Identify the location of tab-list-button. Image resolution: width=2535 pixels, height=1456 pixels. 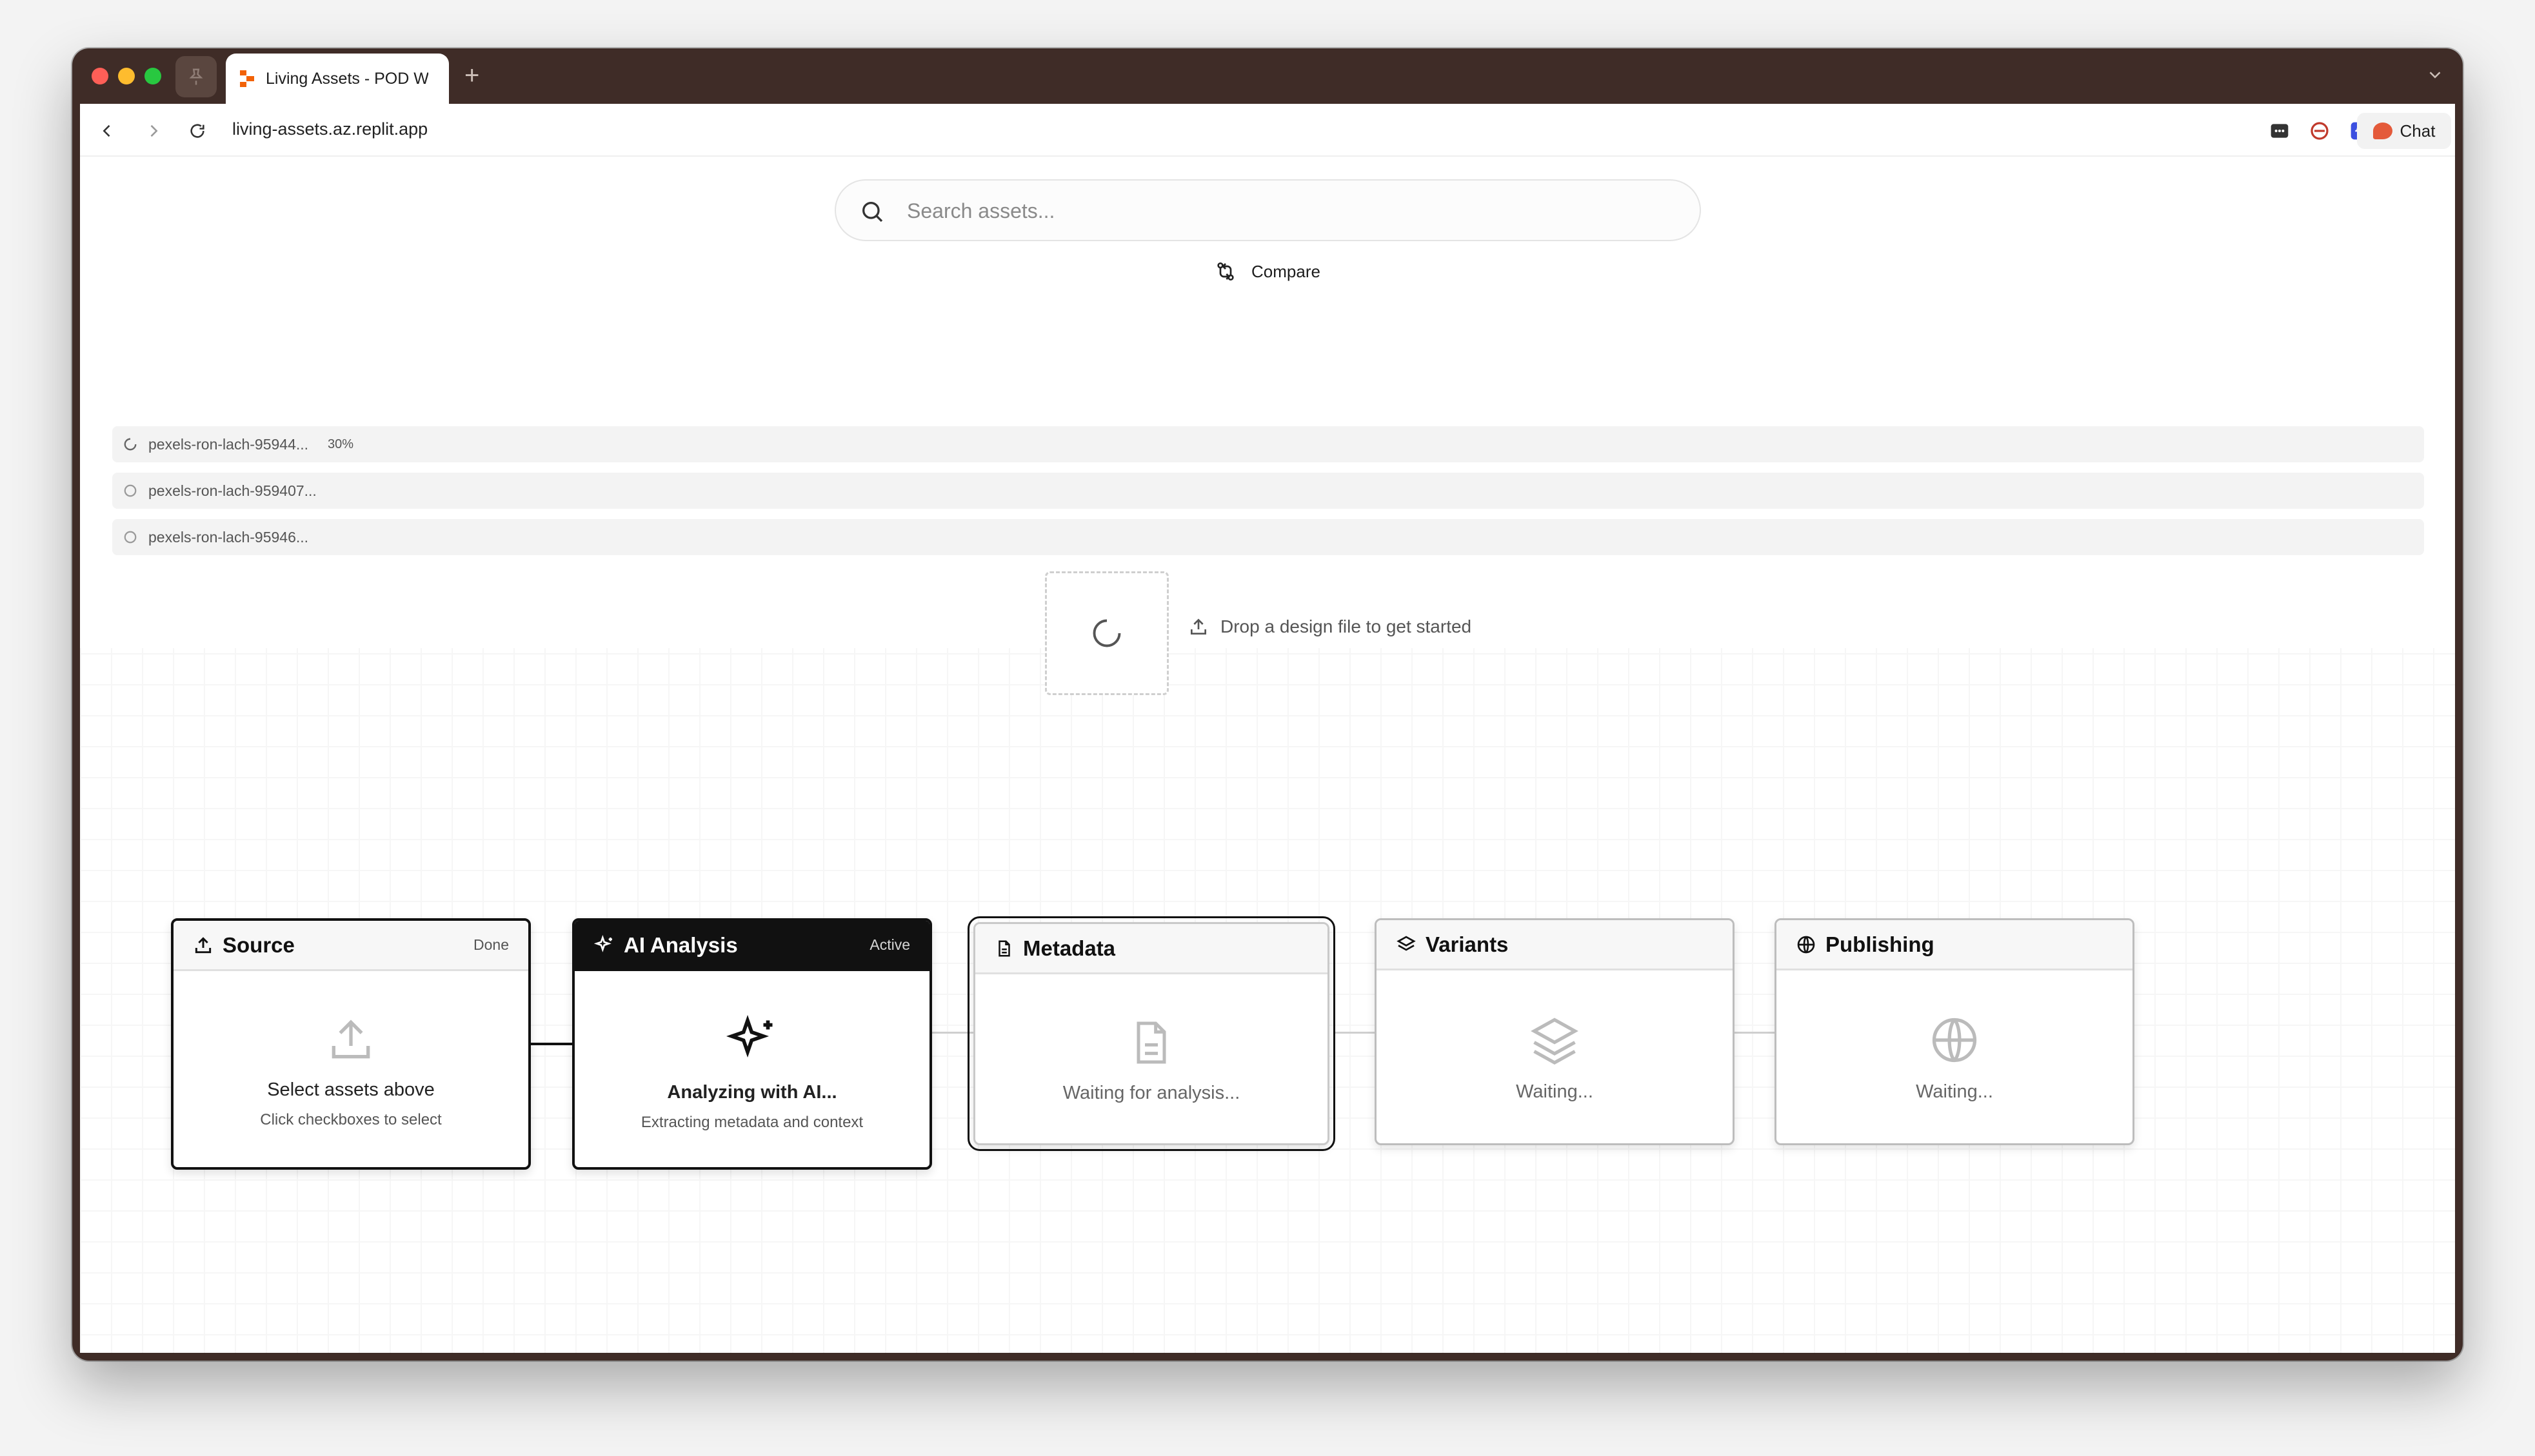
(2435, 76).